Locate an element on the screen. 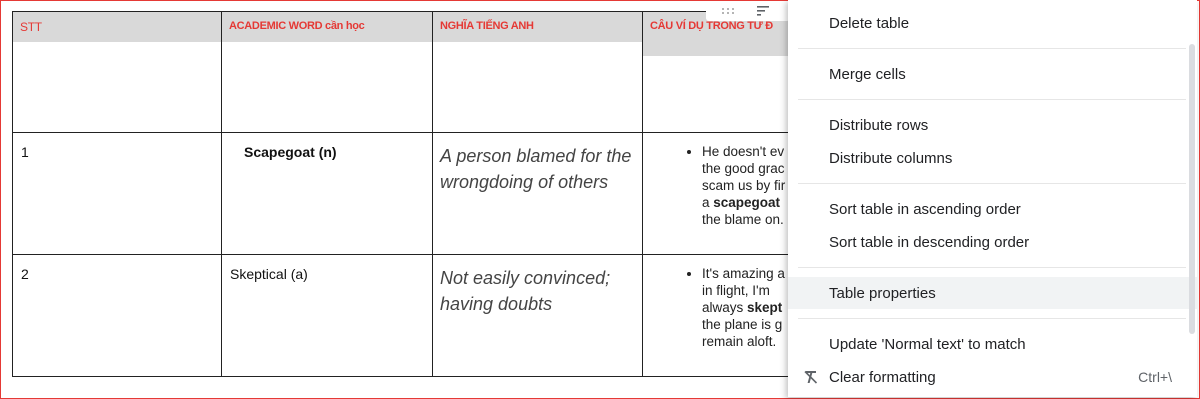 This screenshot has width=1200, height=399. menu-item-table-properties: Table properties is located at coordinates (992, 293).